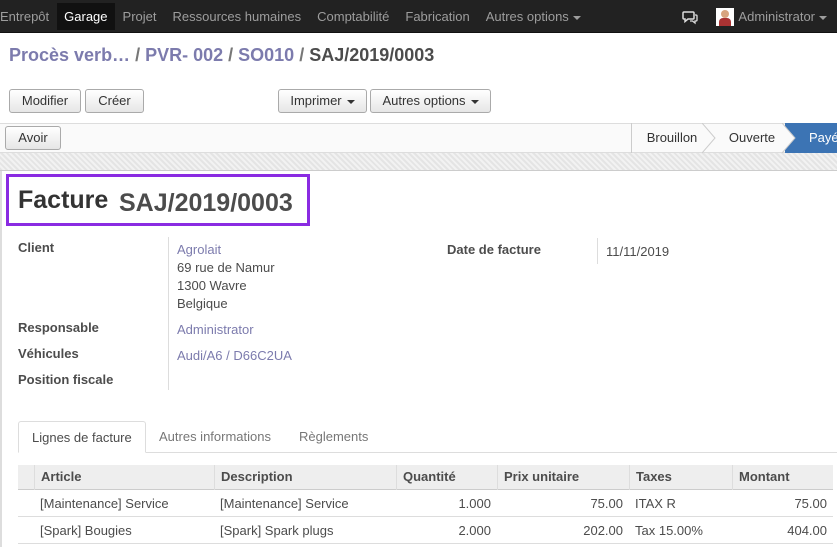 The height and width of the screenshot is (547, 837). Describe the element at coordinates (474, 503) in the screenshot. I see `cell-quantity: 1.000` at that location.